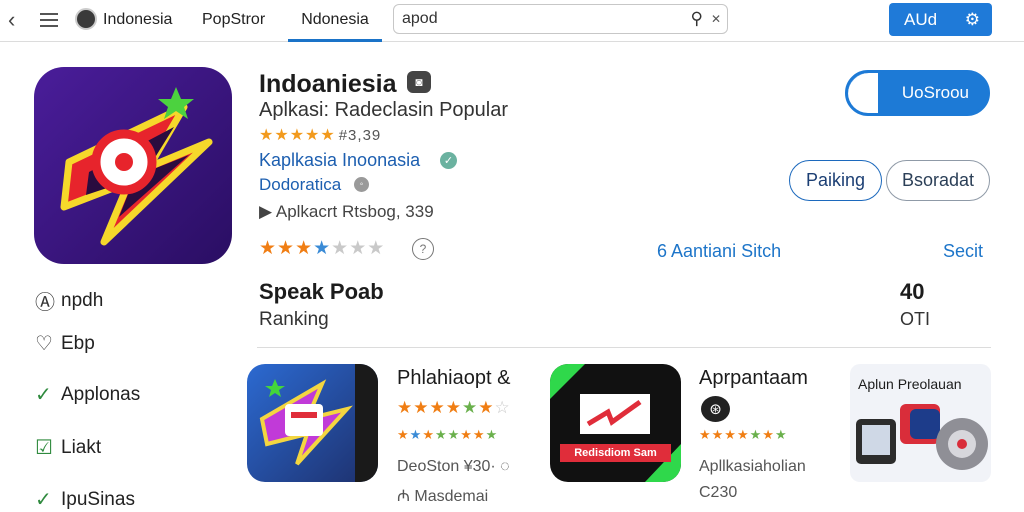 This screenshot has width=1024, height=512. What do you see at coordinates (294, 319) in the screenshot?
I see `section-subtitle: Ranking` at bounding box center [294, 319].